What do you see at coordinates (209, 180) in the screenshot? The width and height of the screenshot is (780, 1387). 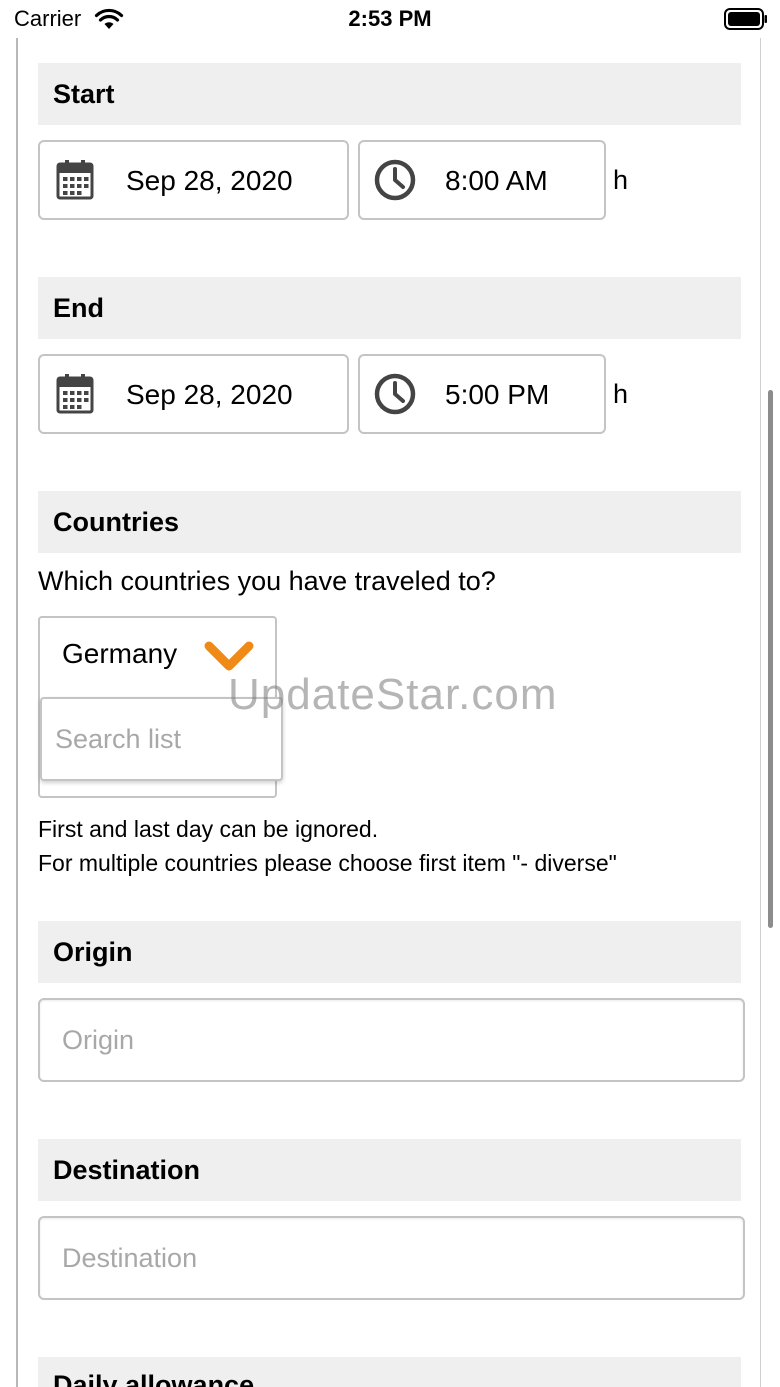 I see `start-date-value: Sep 28, 2020` at bounding box center [209, 180].